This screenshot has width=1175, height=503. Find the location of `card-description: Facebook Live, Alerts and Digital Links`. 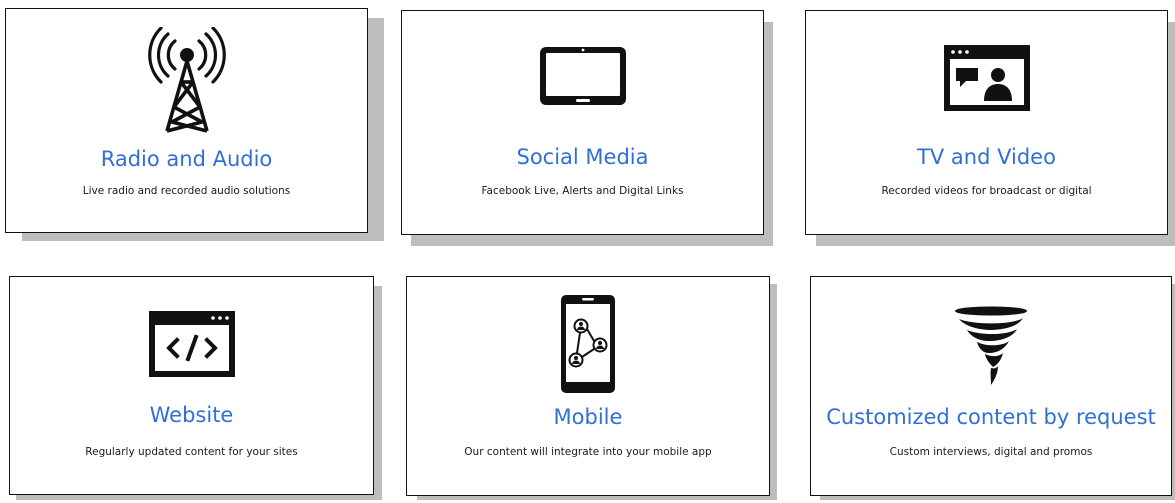

card-description: Facebook Live, Alerts and Digital Links is located at coordinates (582, 191).